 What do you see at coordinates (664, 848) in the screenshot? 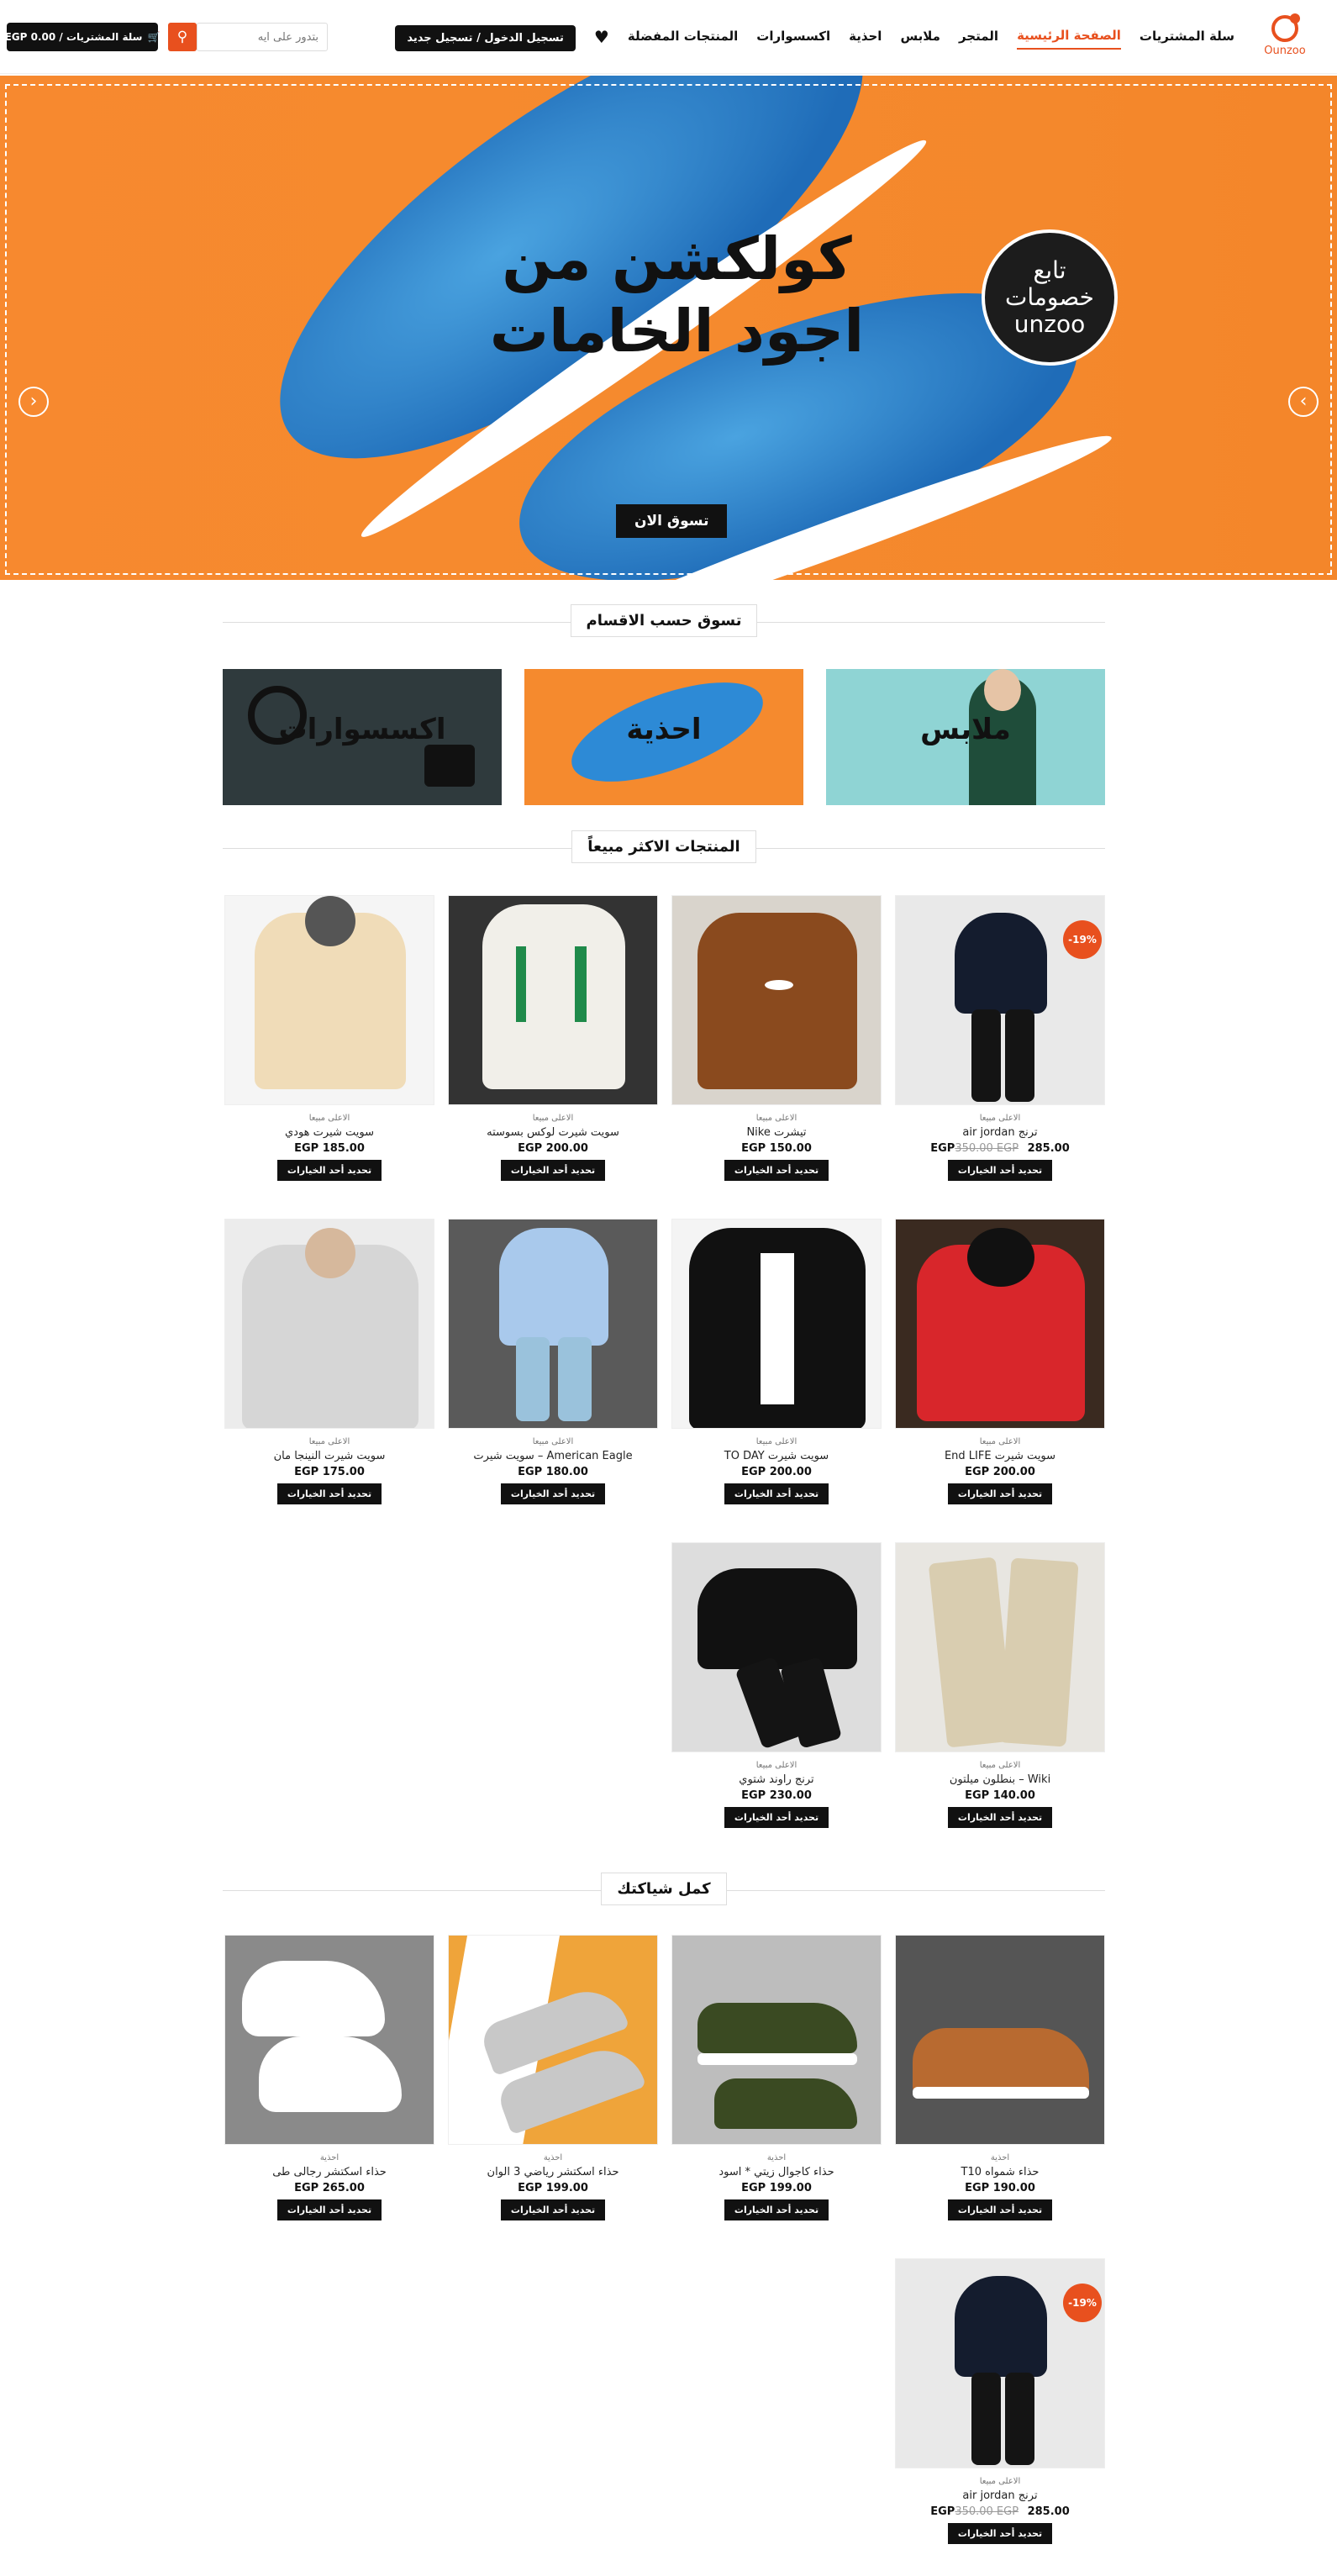
I see `section-title-best-sellers: المنتجات الاكثر مبيعاً` at bounding box center [664, 848].